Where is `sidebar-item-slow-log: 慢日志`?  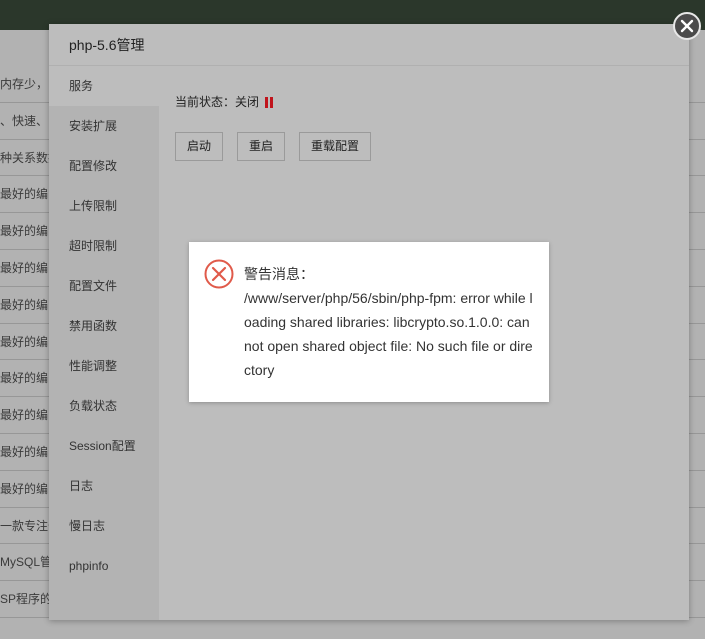 sidebar-item-slow-log: 慢日志 is located at coordinates (104, 526).